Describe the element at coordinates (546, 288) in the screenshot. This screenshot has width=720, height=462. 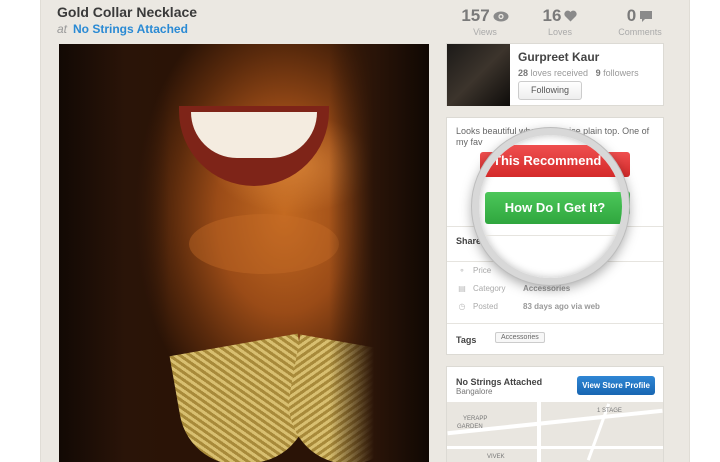
I see `category-value: Accessories` at that location.